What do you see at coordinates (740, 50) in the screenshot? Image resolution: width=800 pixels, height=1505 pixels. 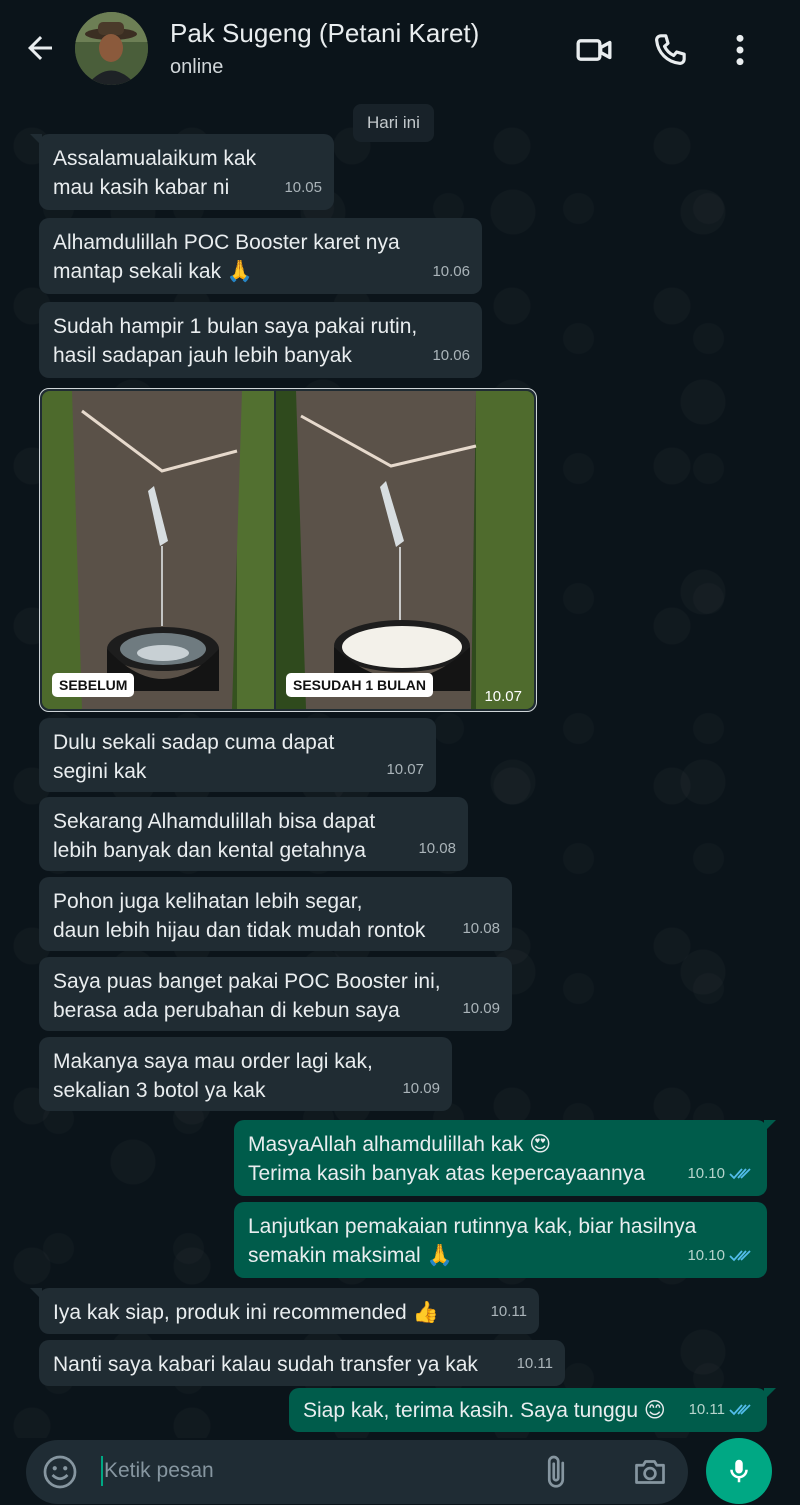 I see `more-vert-icon` at bounding box center [740, 50].